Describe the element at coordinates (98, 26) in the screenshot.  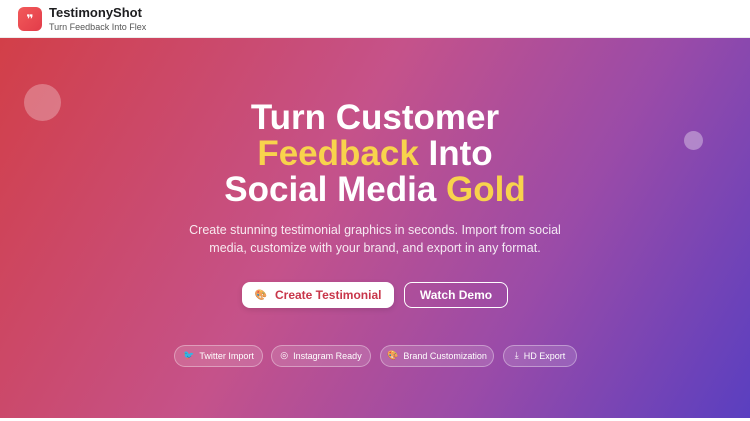
I see `brand-tagline: Turn Feedback Into Flex` at that location.